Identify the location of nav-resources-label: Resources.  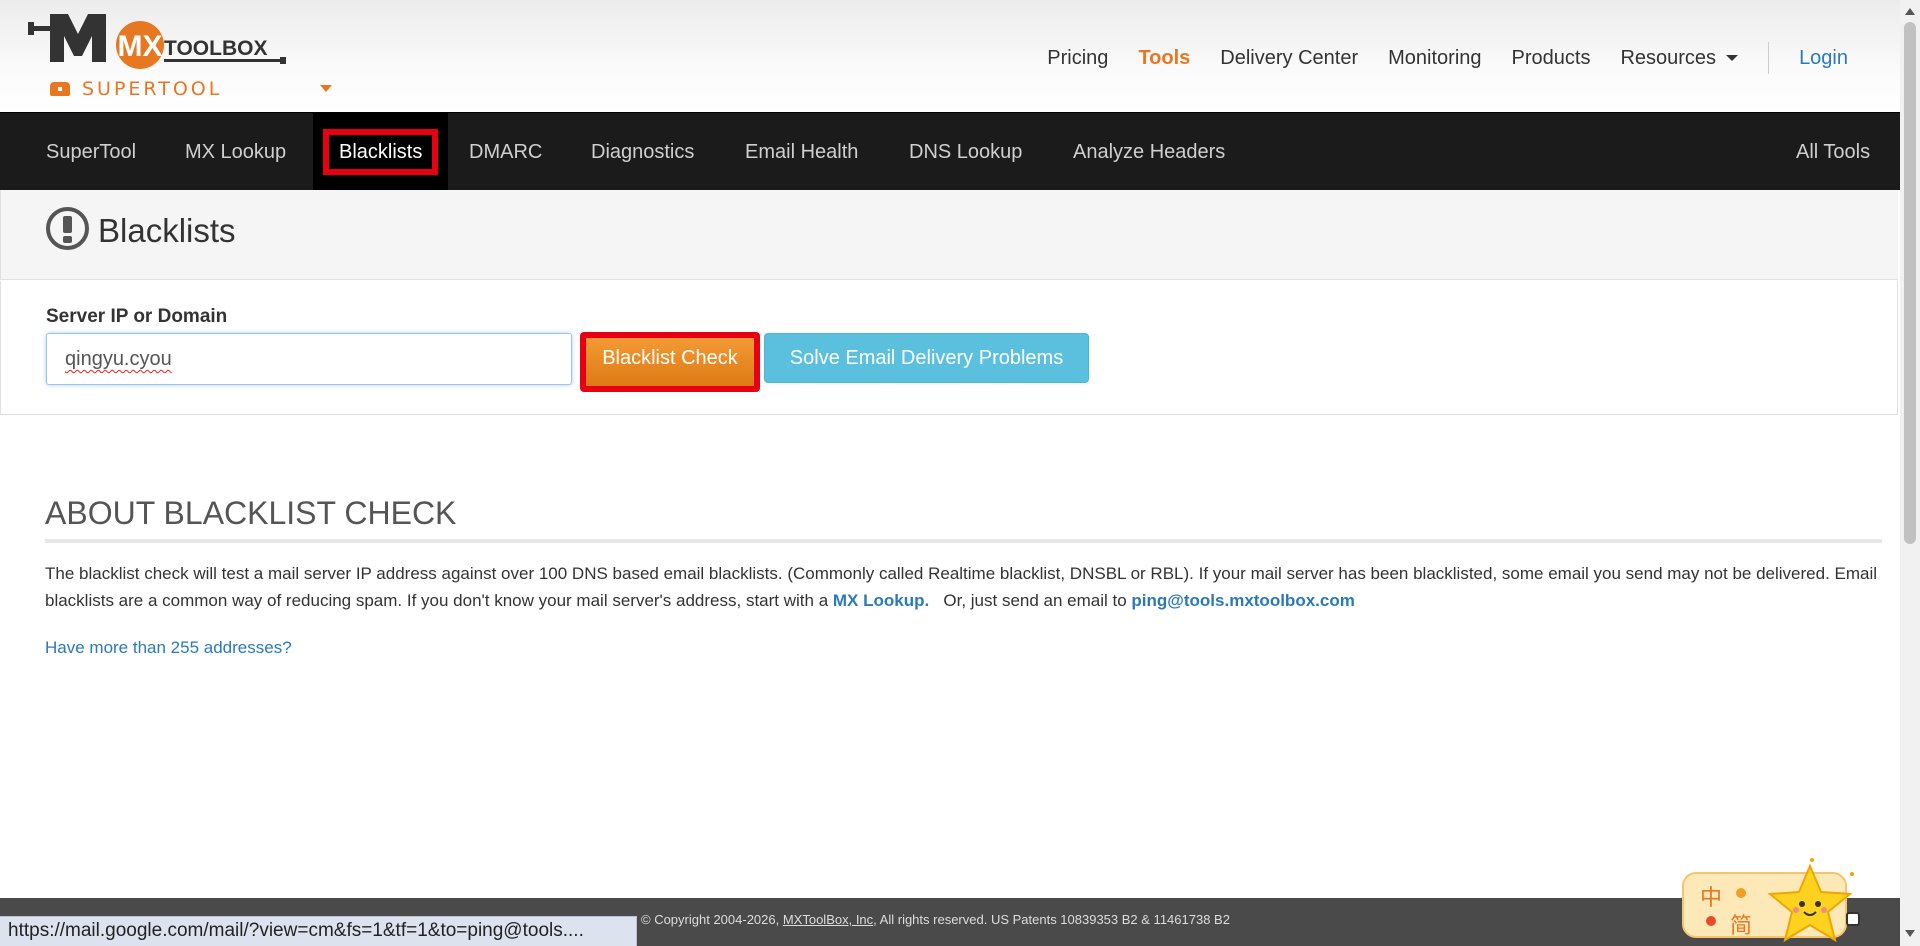
(1668, 57).